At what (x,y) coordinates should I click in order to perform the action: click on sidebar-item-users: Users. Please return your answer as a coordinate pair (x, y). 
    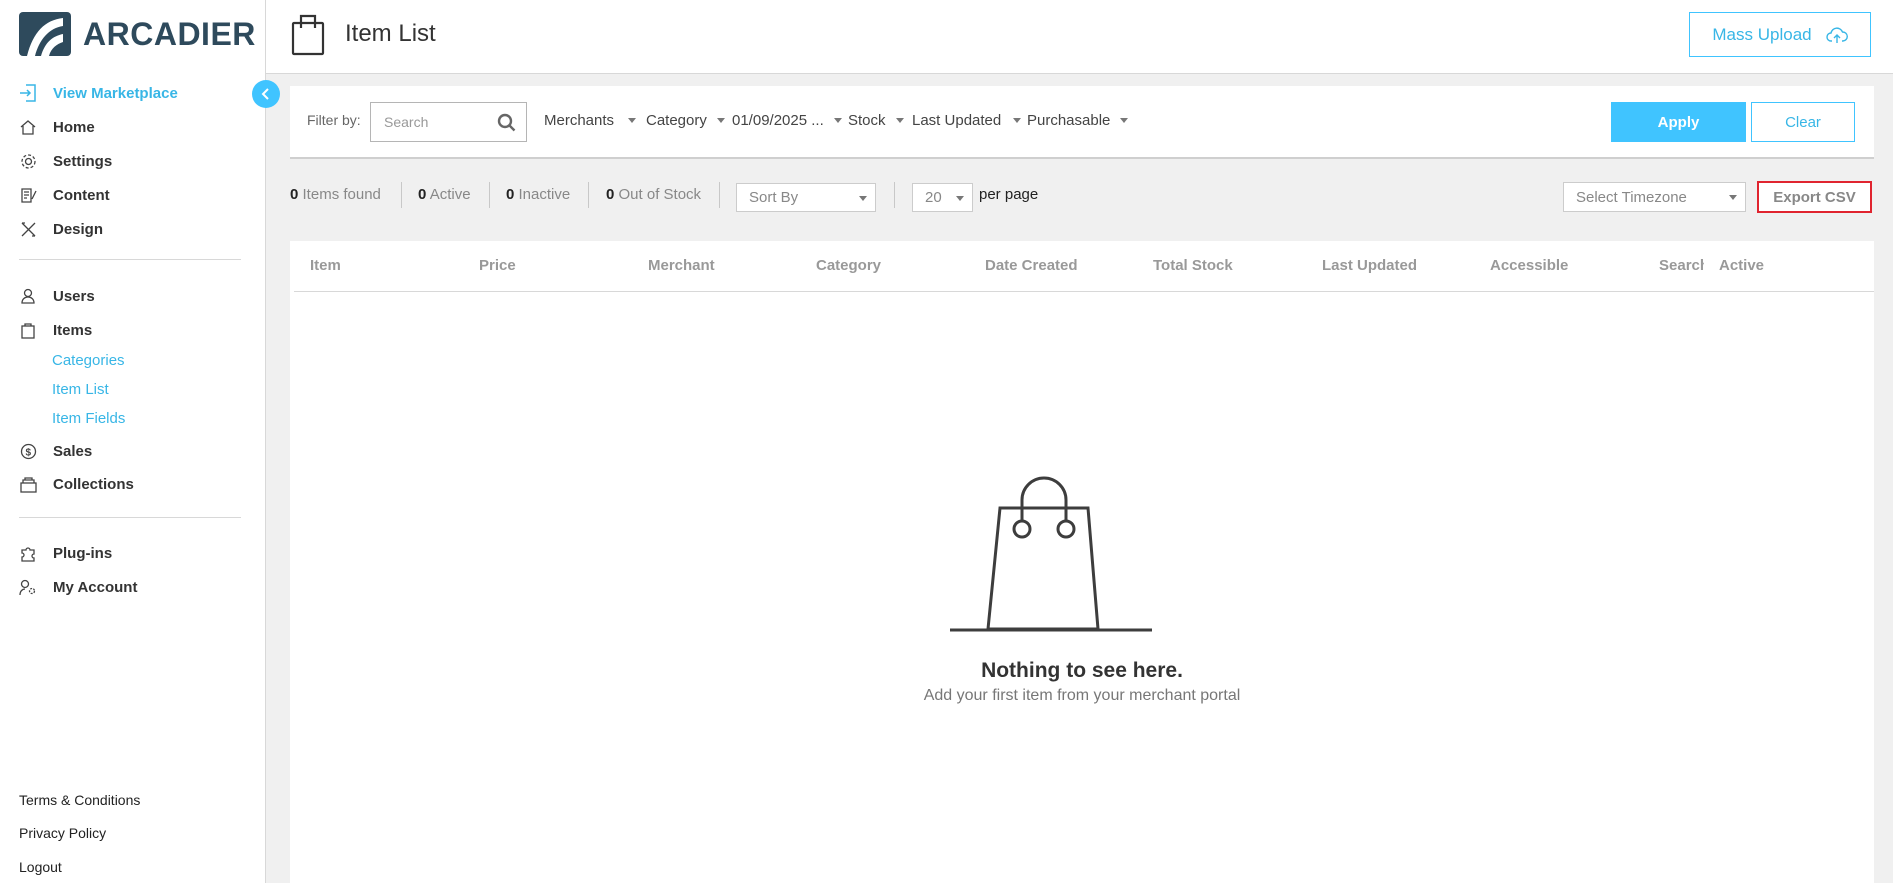
    Looking at the image, I should click on (57, 296).